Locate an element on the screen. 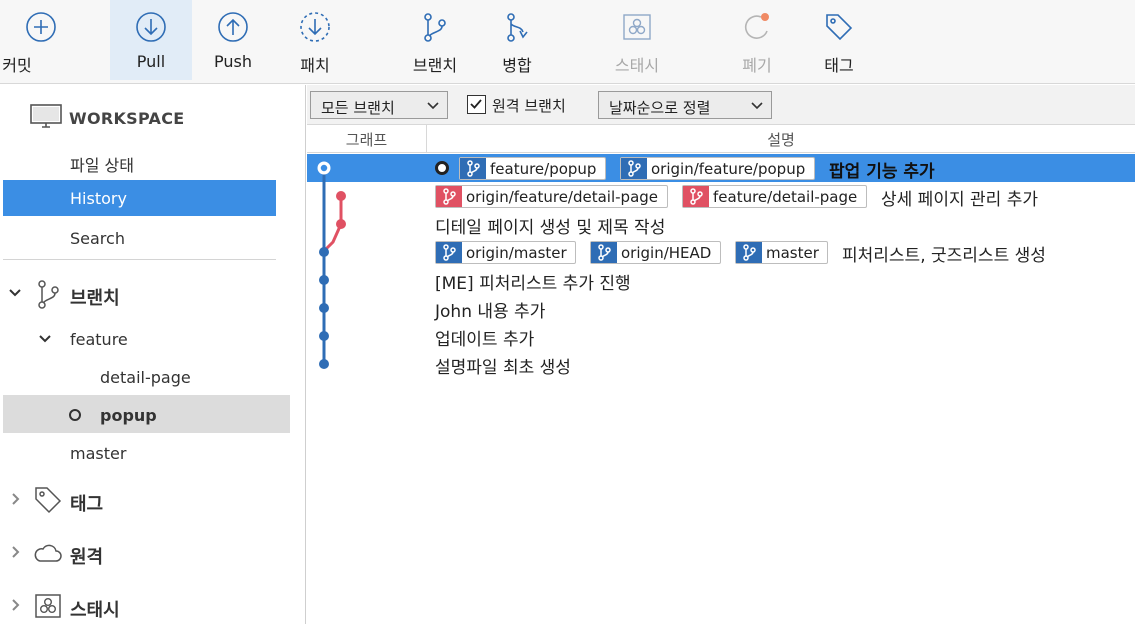 This screenshot has width=1135, height=624. commit-message: 디테일 페이지 생성 및 제목 작성 is located at coordinates (550, 228).